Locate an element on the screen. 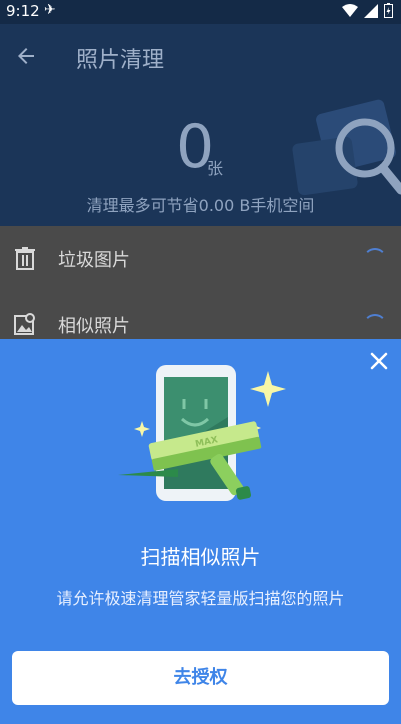 This screenshot has width=401, height=724. rocket-icon: ✈ is located at coordinates (50, 10).